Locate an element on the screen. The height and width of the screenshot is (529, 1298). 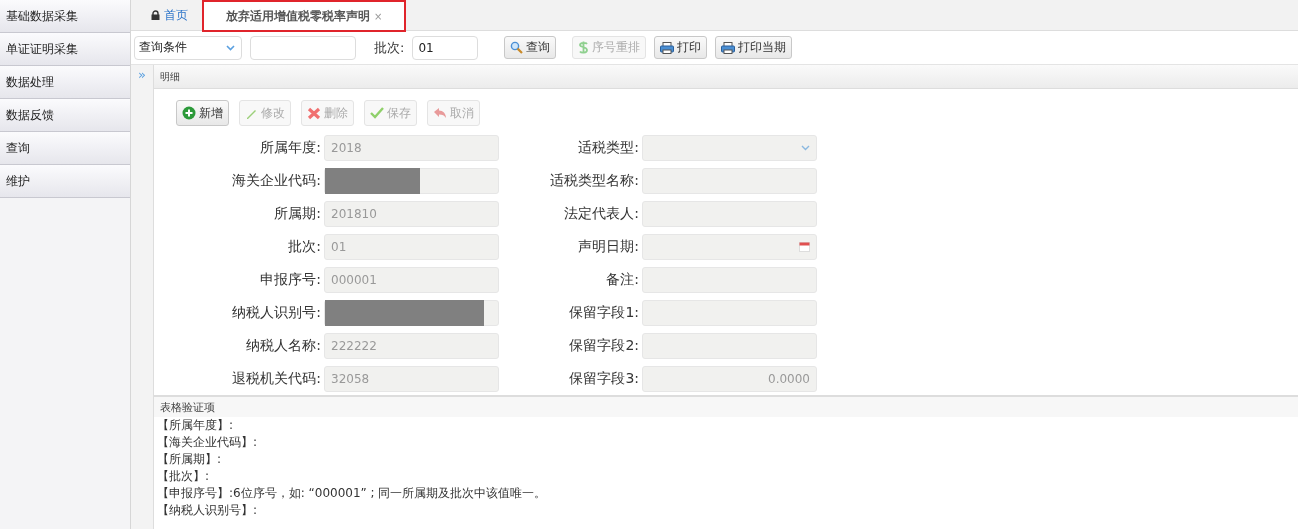
field-label: 批次: is located at coordinates (304, 247).